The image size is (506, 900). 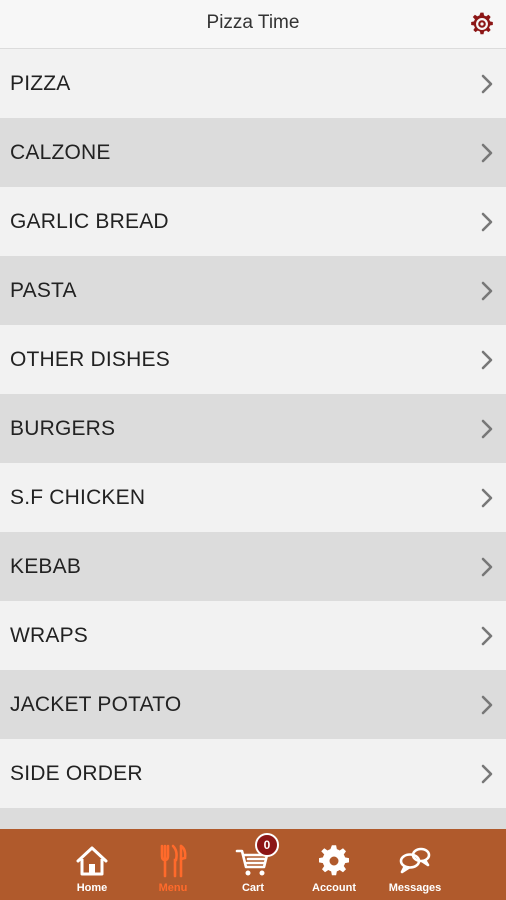 I want to click on header-bar: Pizza Time, so click(x=253, y=24).